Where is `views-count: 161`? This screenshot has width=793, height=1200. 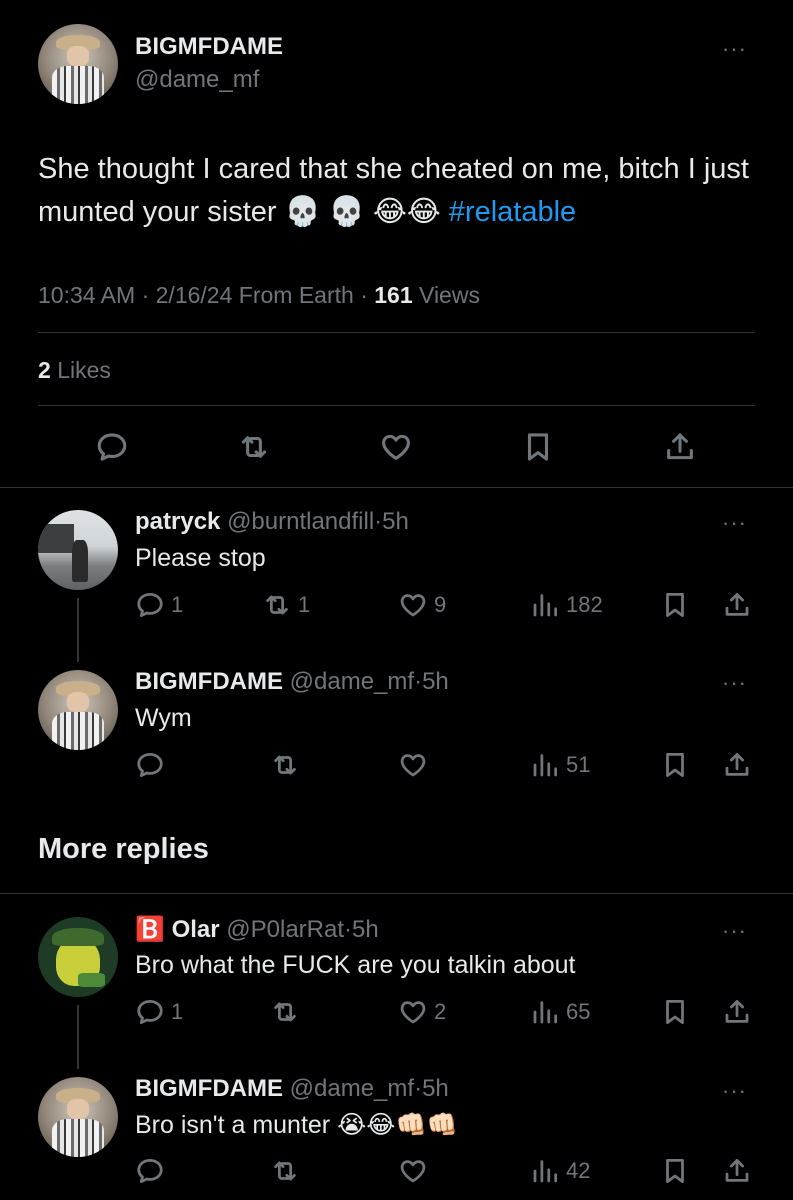
views-count: 161 is located at coordinates (393, 295).